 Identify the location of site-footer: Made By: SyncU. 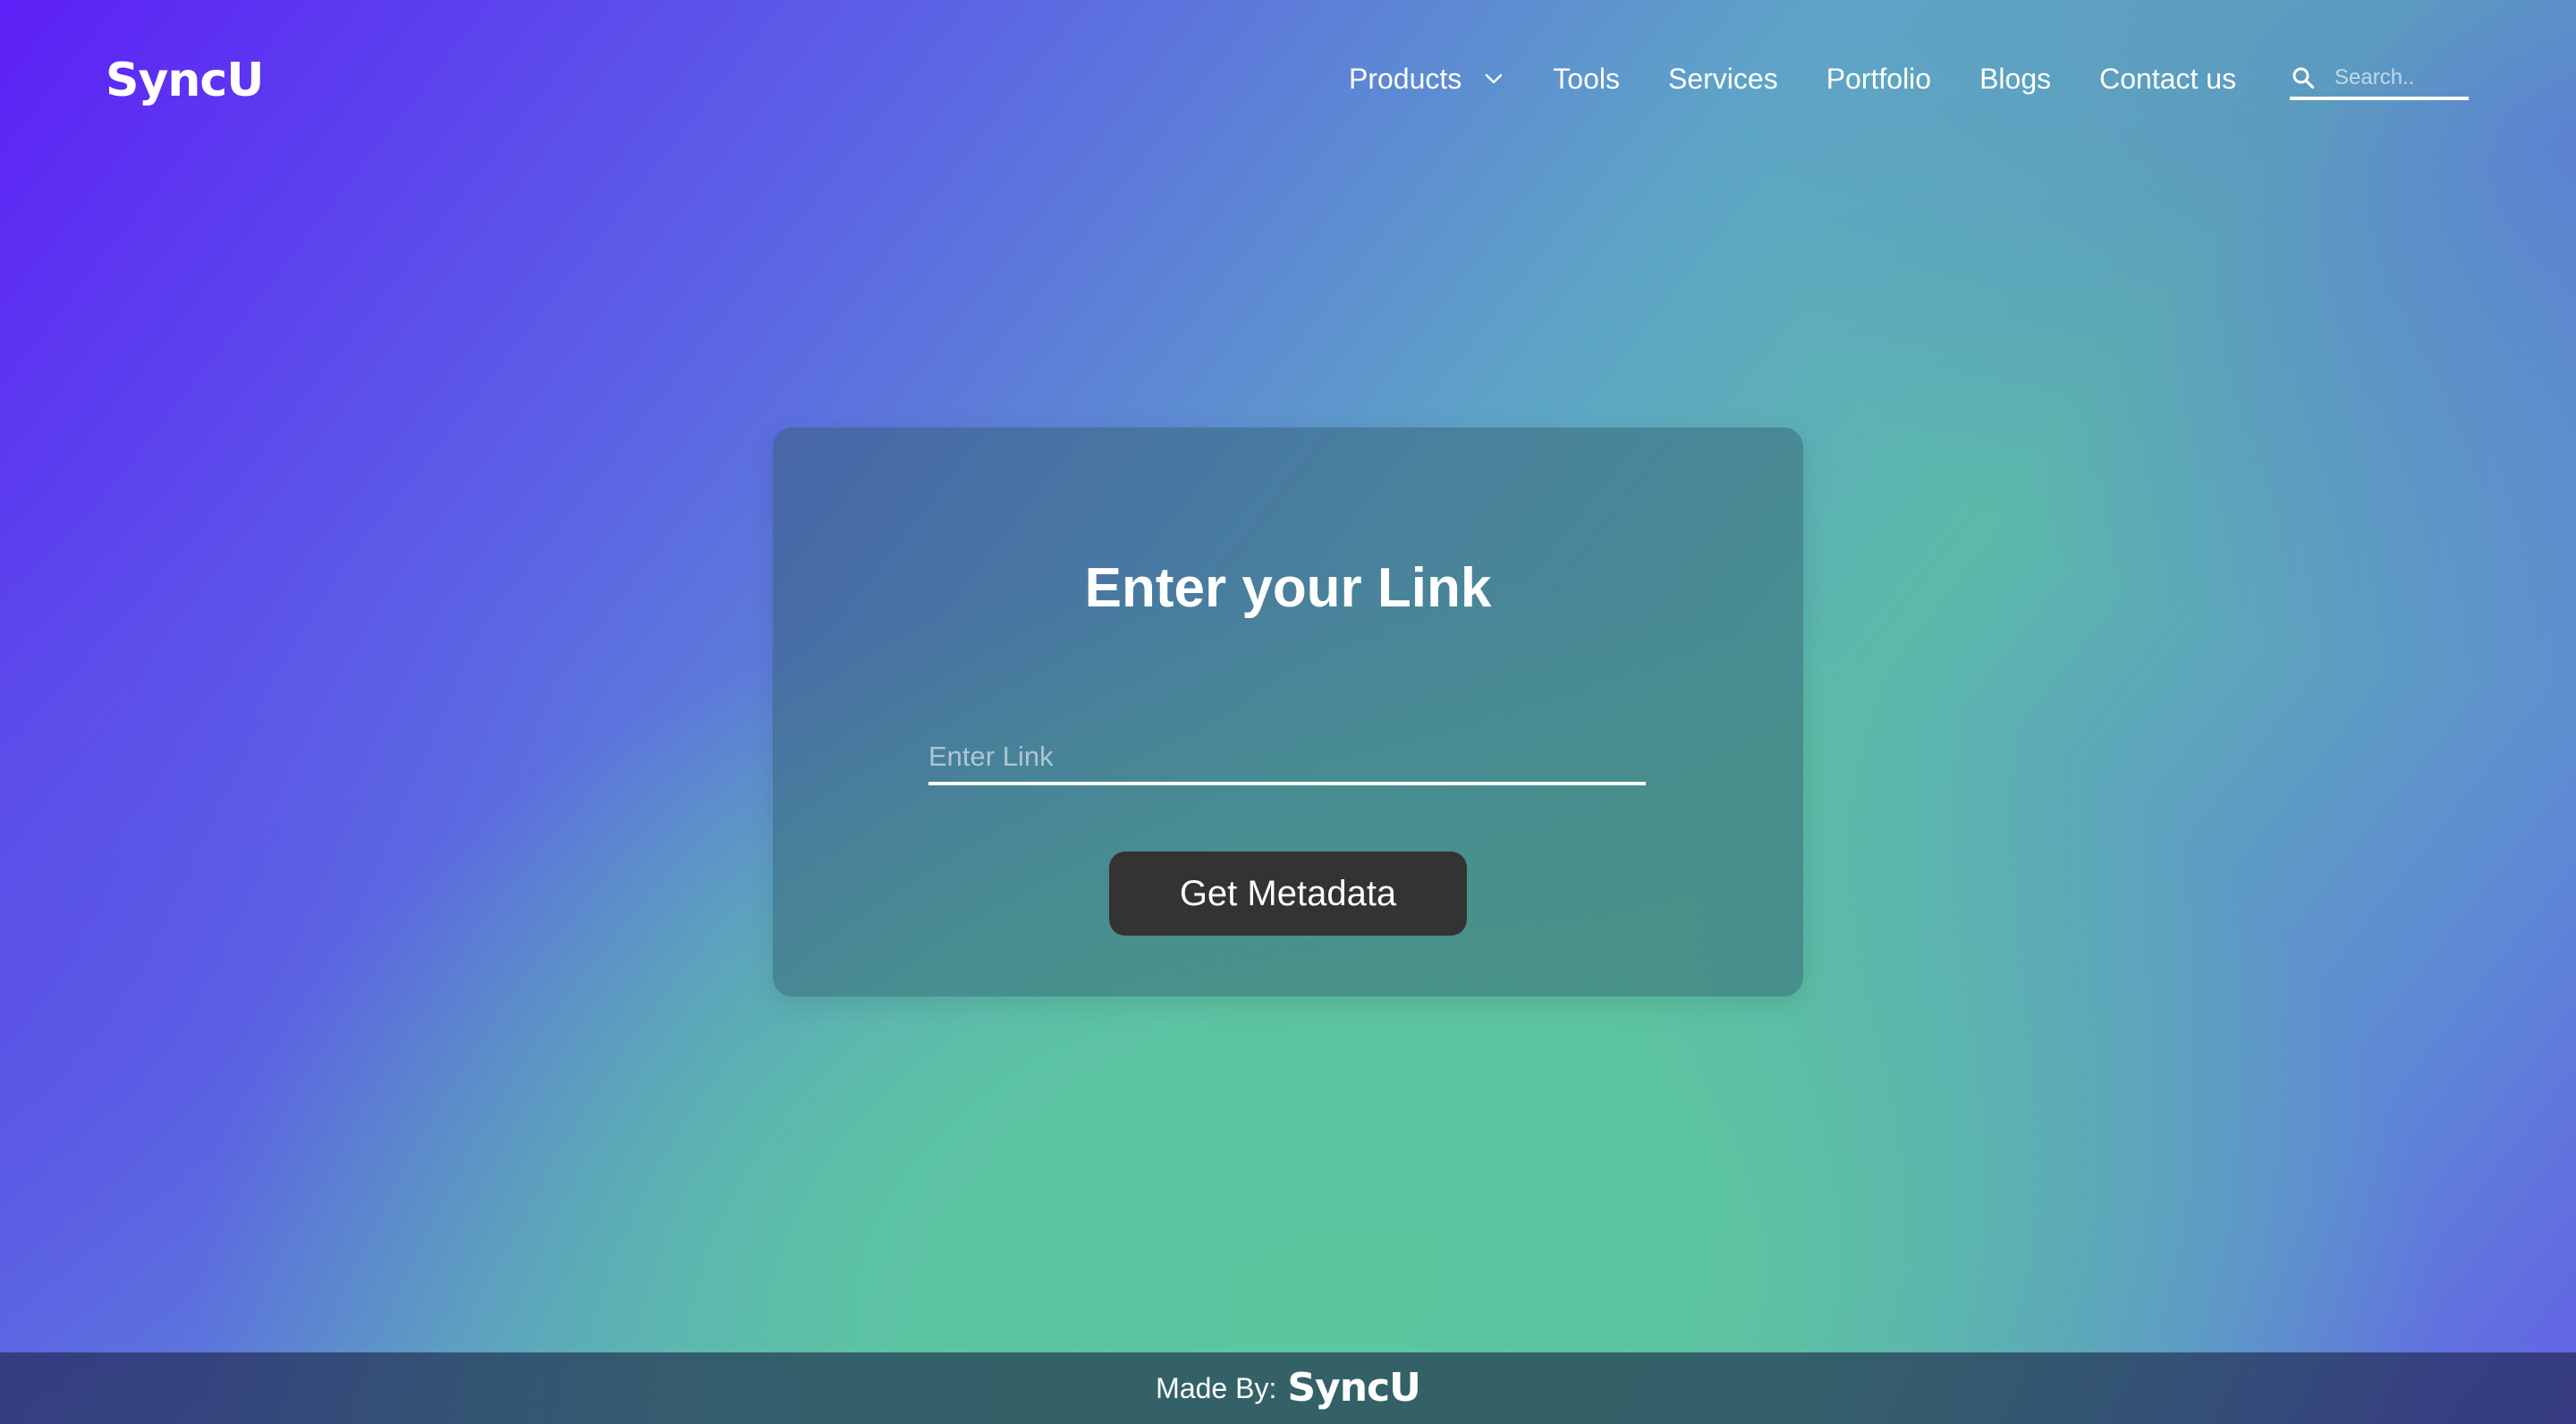
(1288, 1388).